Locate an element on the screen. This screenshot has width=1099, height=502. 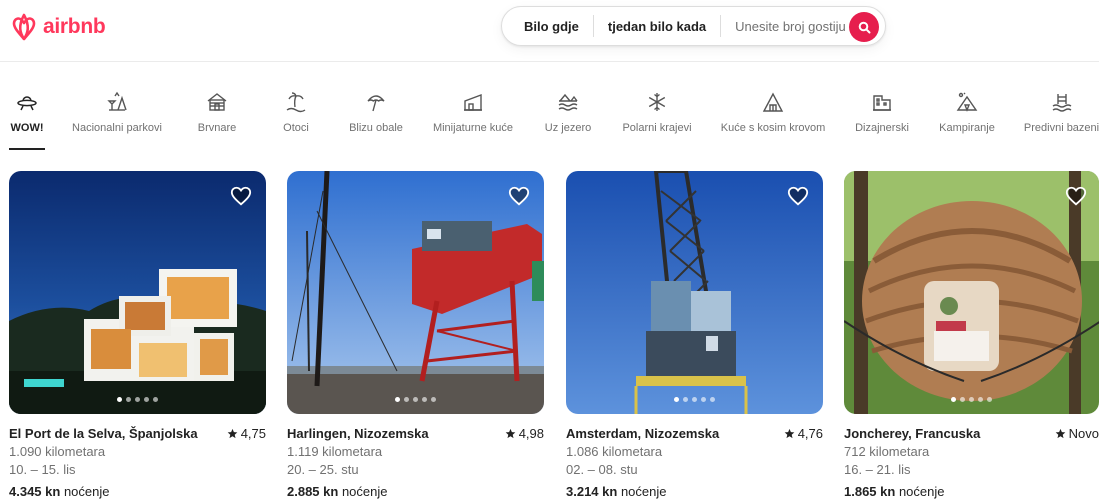
national-park-icon is located at coordinates (117, 102).